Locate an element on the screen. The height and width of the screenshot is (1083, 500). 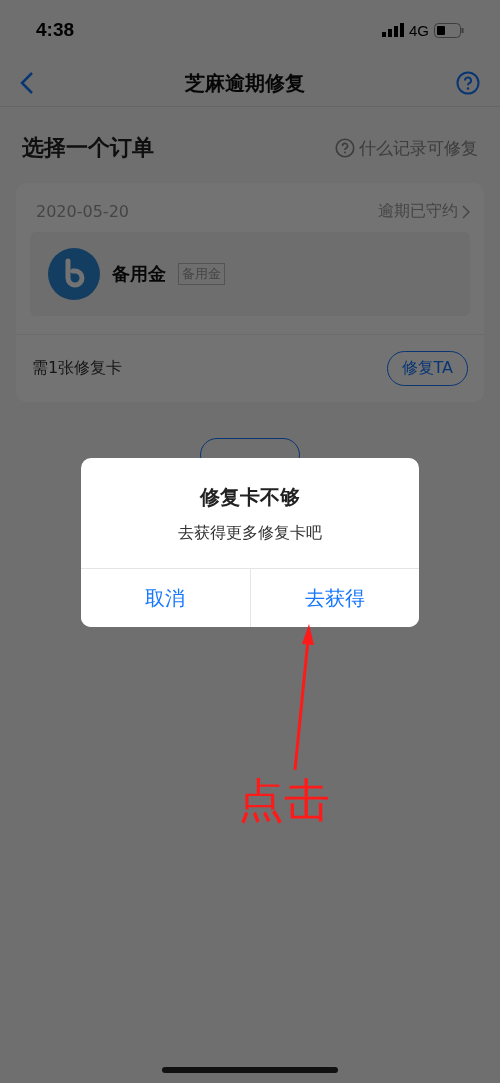
dialog-button: 去获得 is located at coordinates (334, 598).